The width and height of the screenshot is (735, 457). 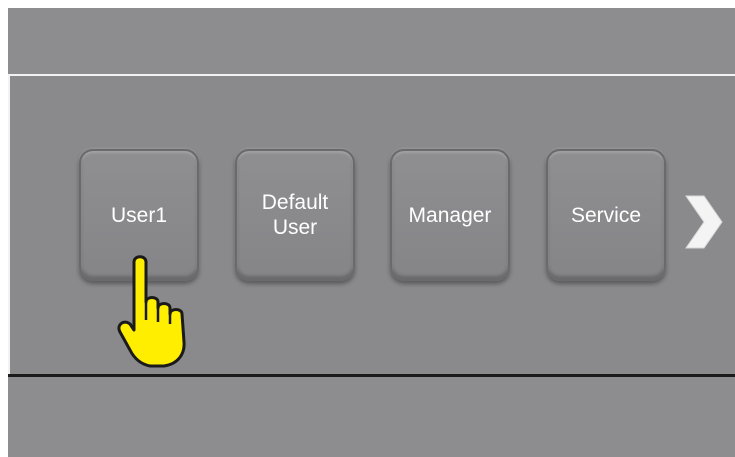 I want to click on user-button-label: Default User, so click(x=295, y=215).